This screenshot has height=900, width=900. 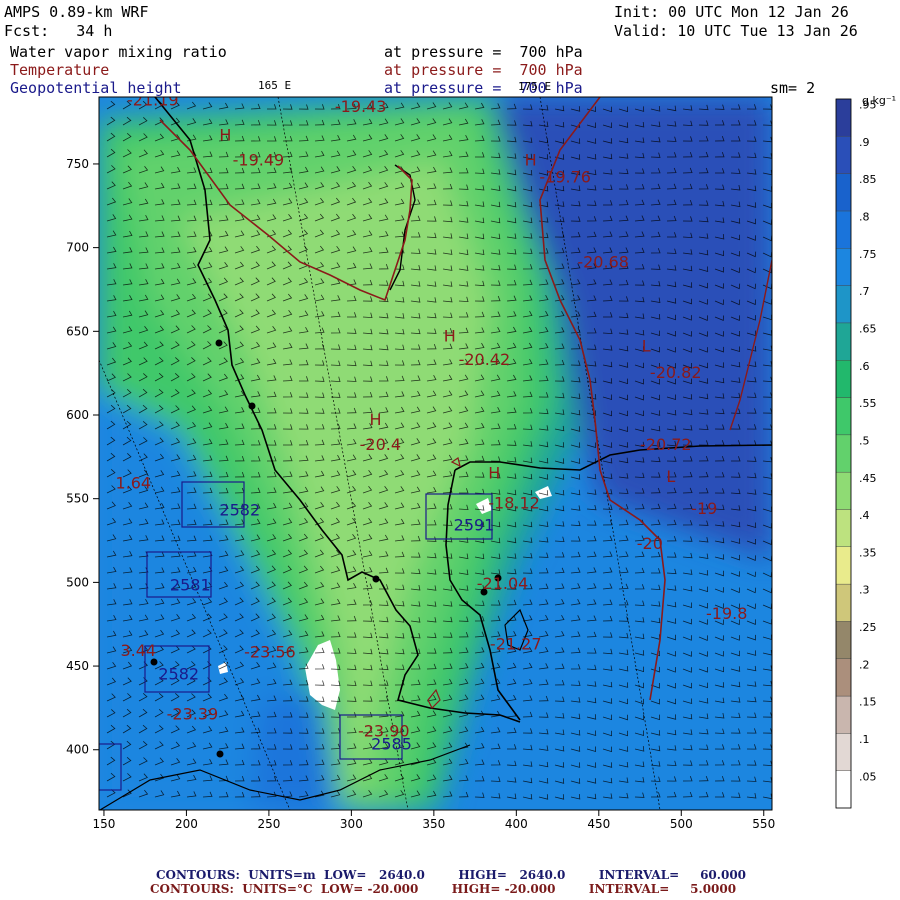 I want to click on x-tick-label: 550, so click(x=763, y=824).